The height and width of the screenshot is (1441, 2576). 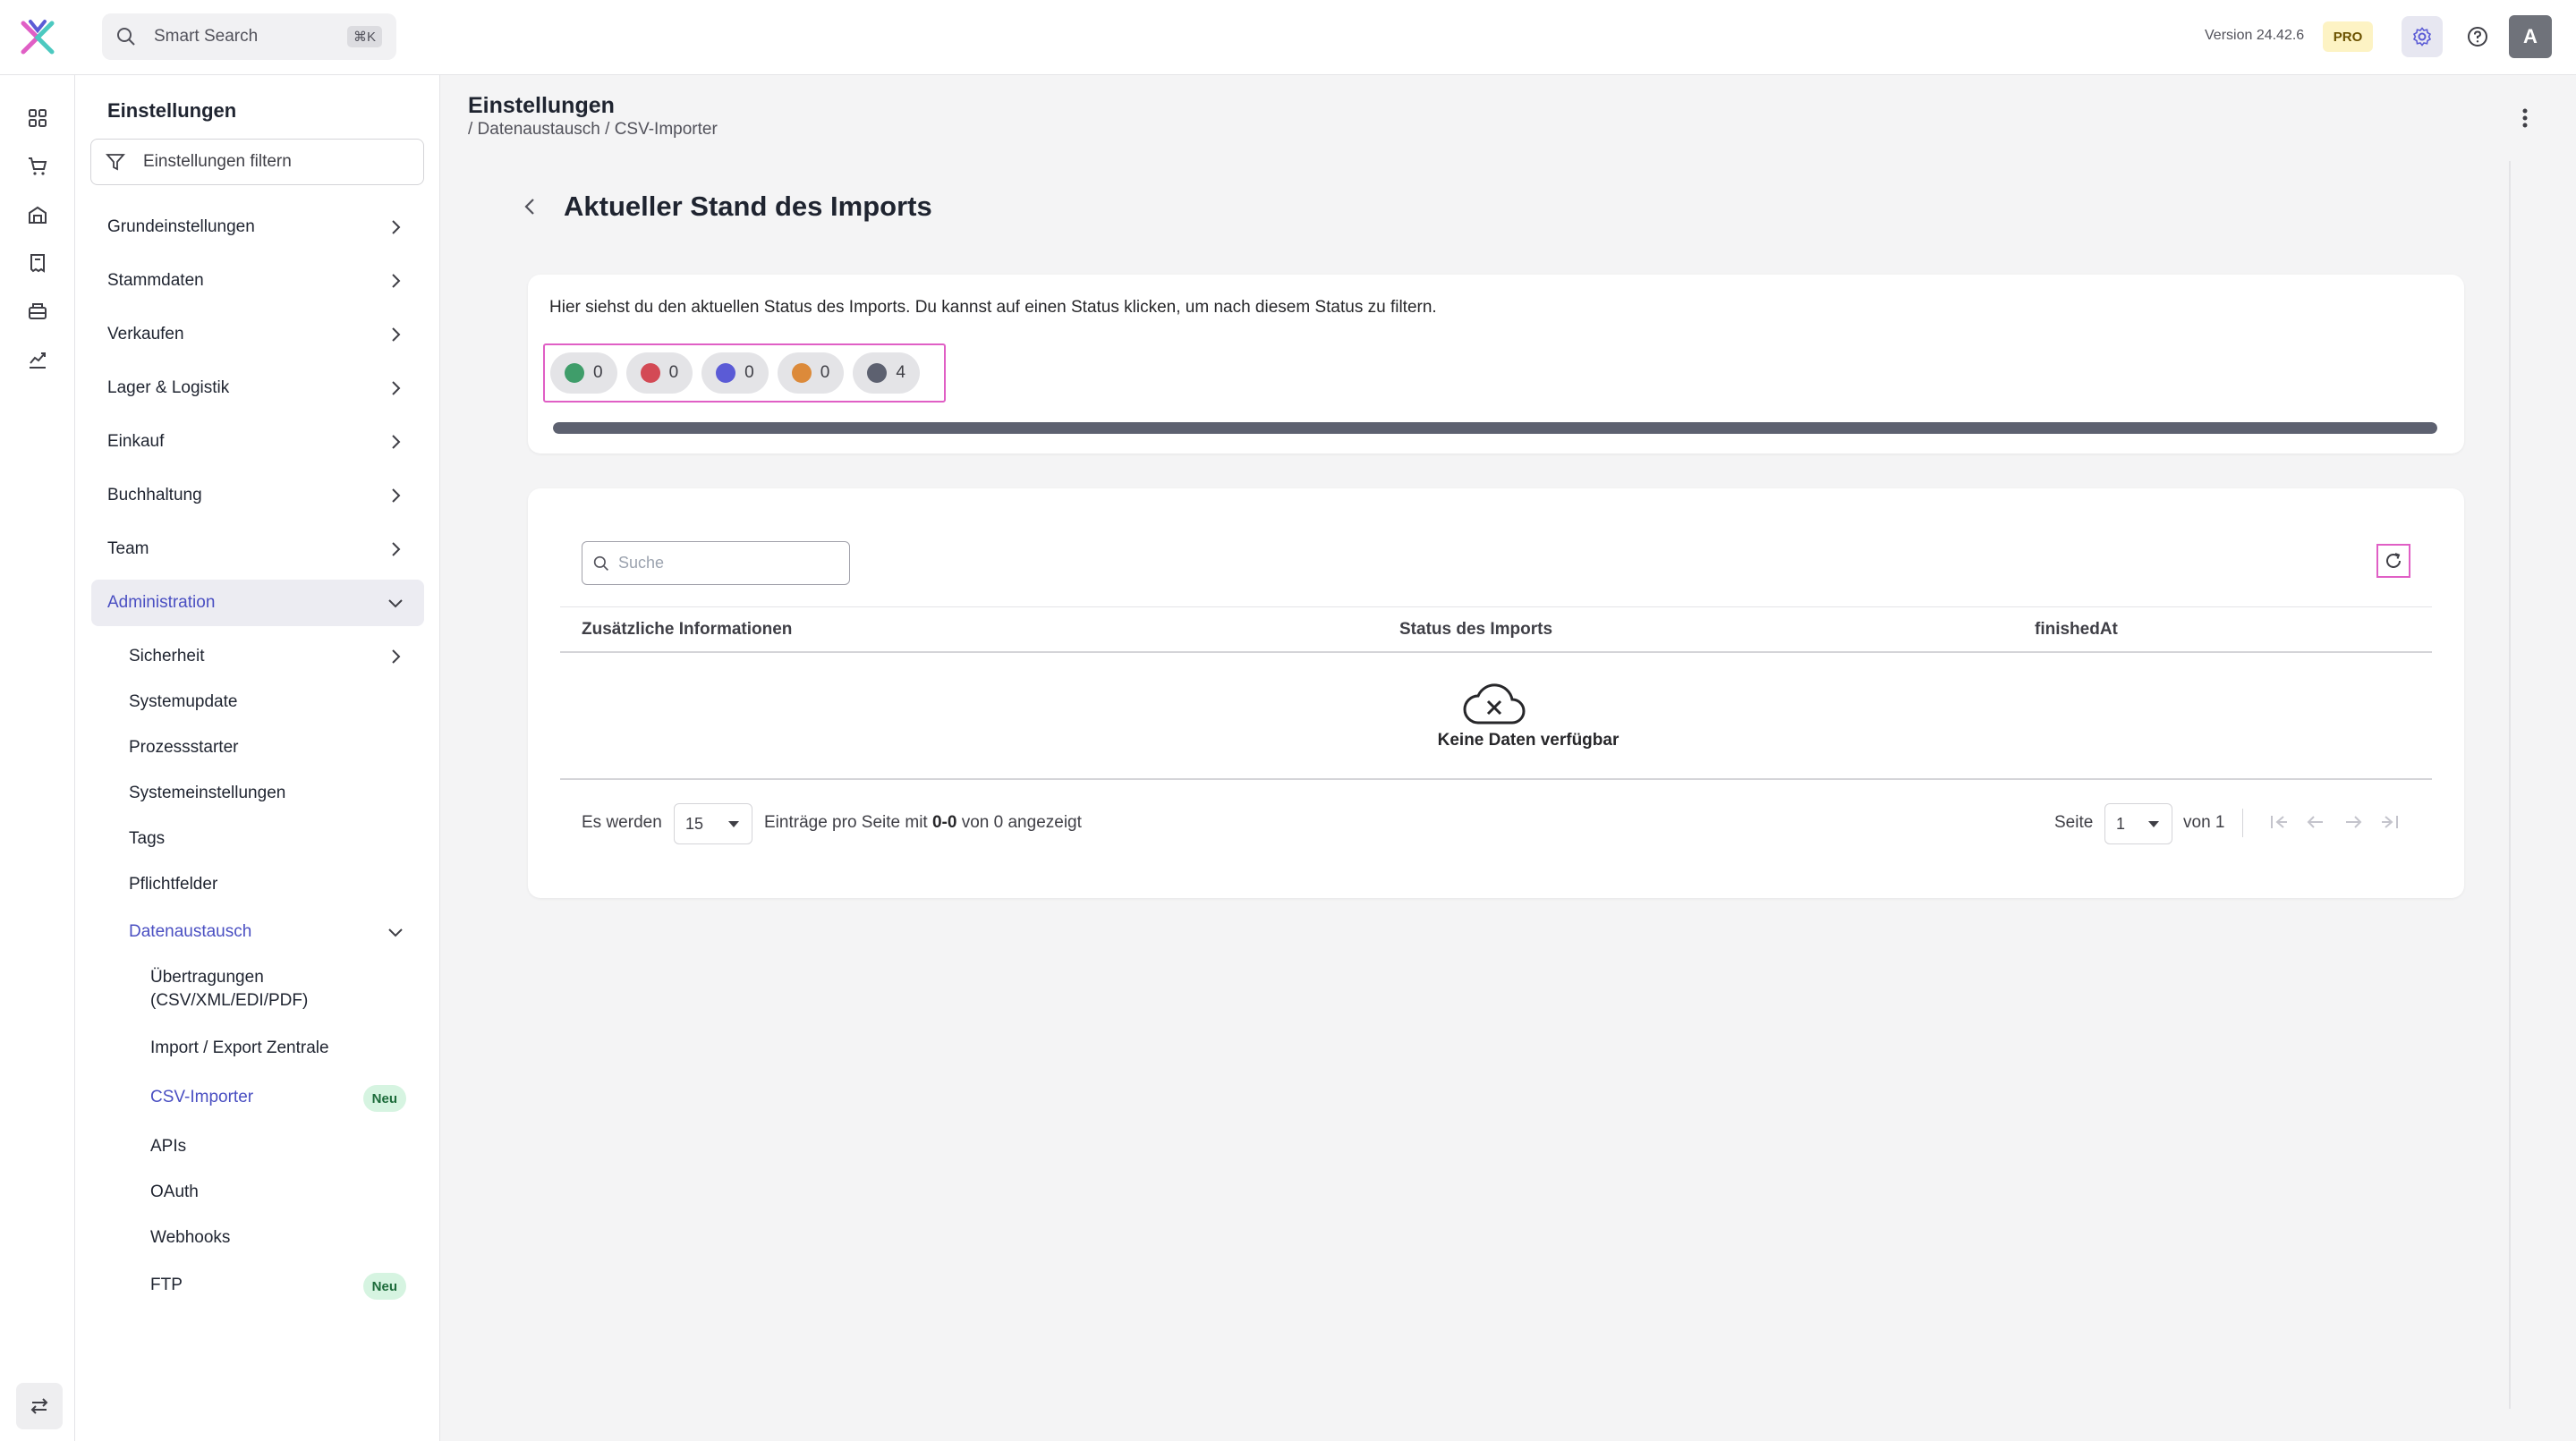 I want to click on status-chip-pending: 4, so click(x=886, y=373).